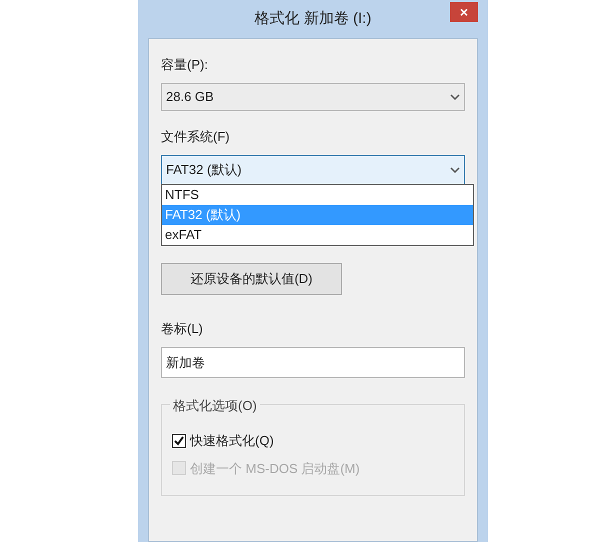 The width and height of the screenshot is (605, 542). Describe the element at coordinates (204, 170) in the screenshot. I see `file-system-value: FAT32 (默认)` at that location.